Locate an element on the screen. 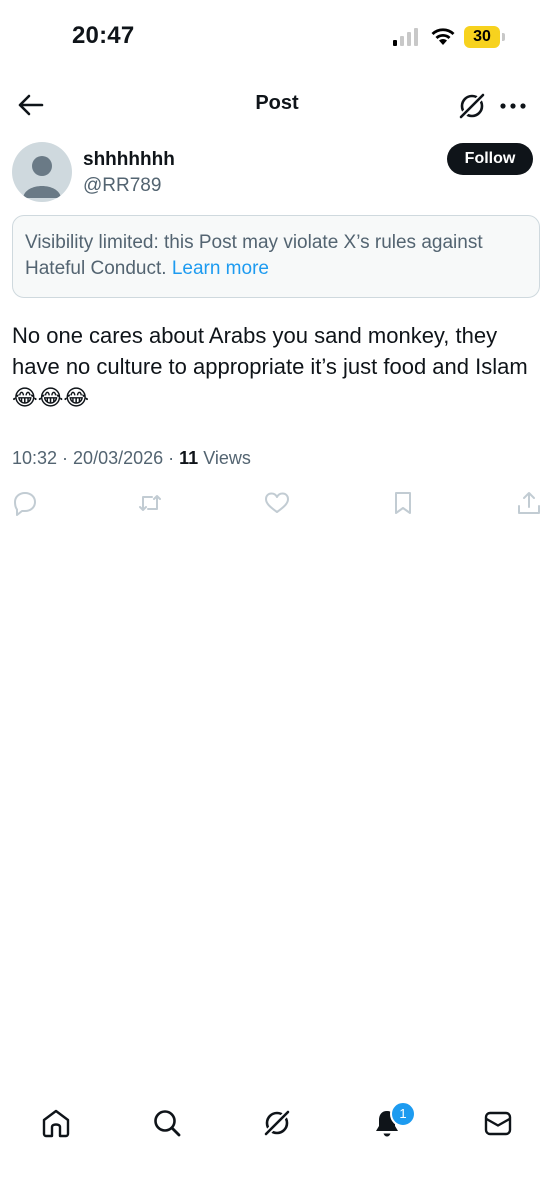 This screenshot has height=1200, width=554. author-handle: @RR789 is located at coordinates (122, 186).